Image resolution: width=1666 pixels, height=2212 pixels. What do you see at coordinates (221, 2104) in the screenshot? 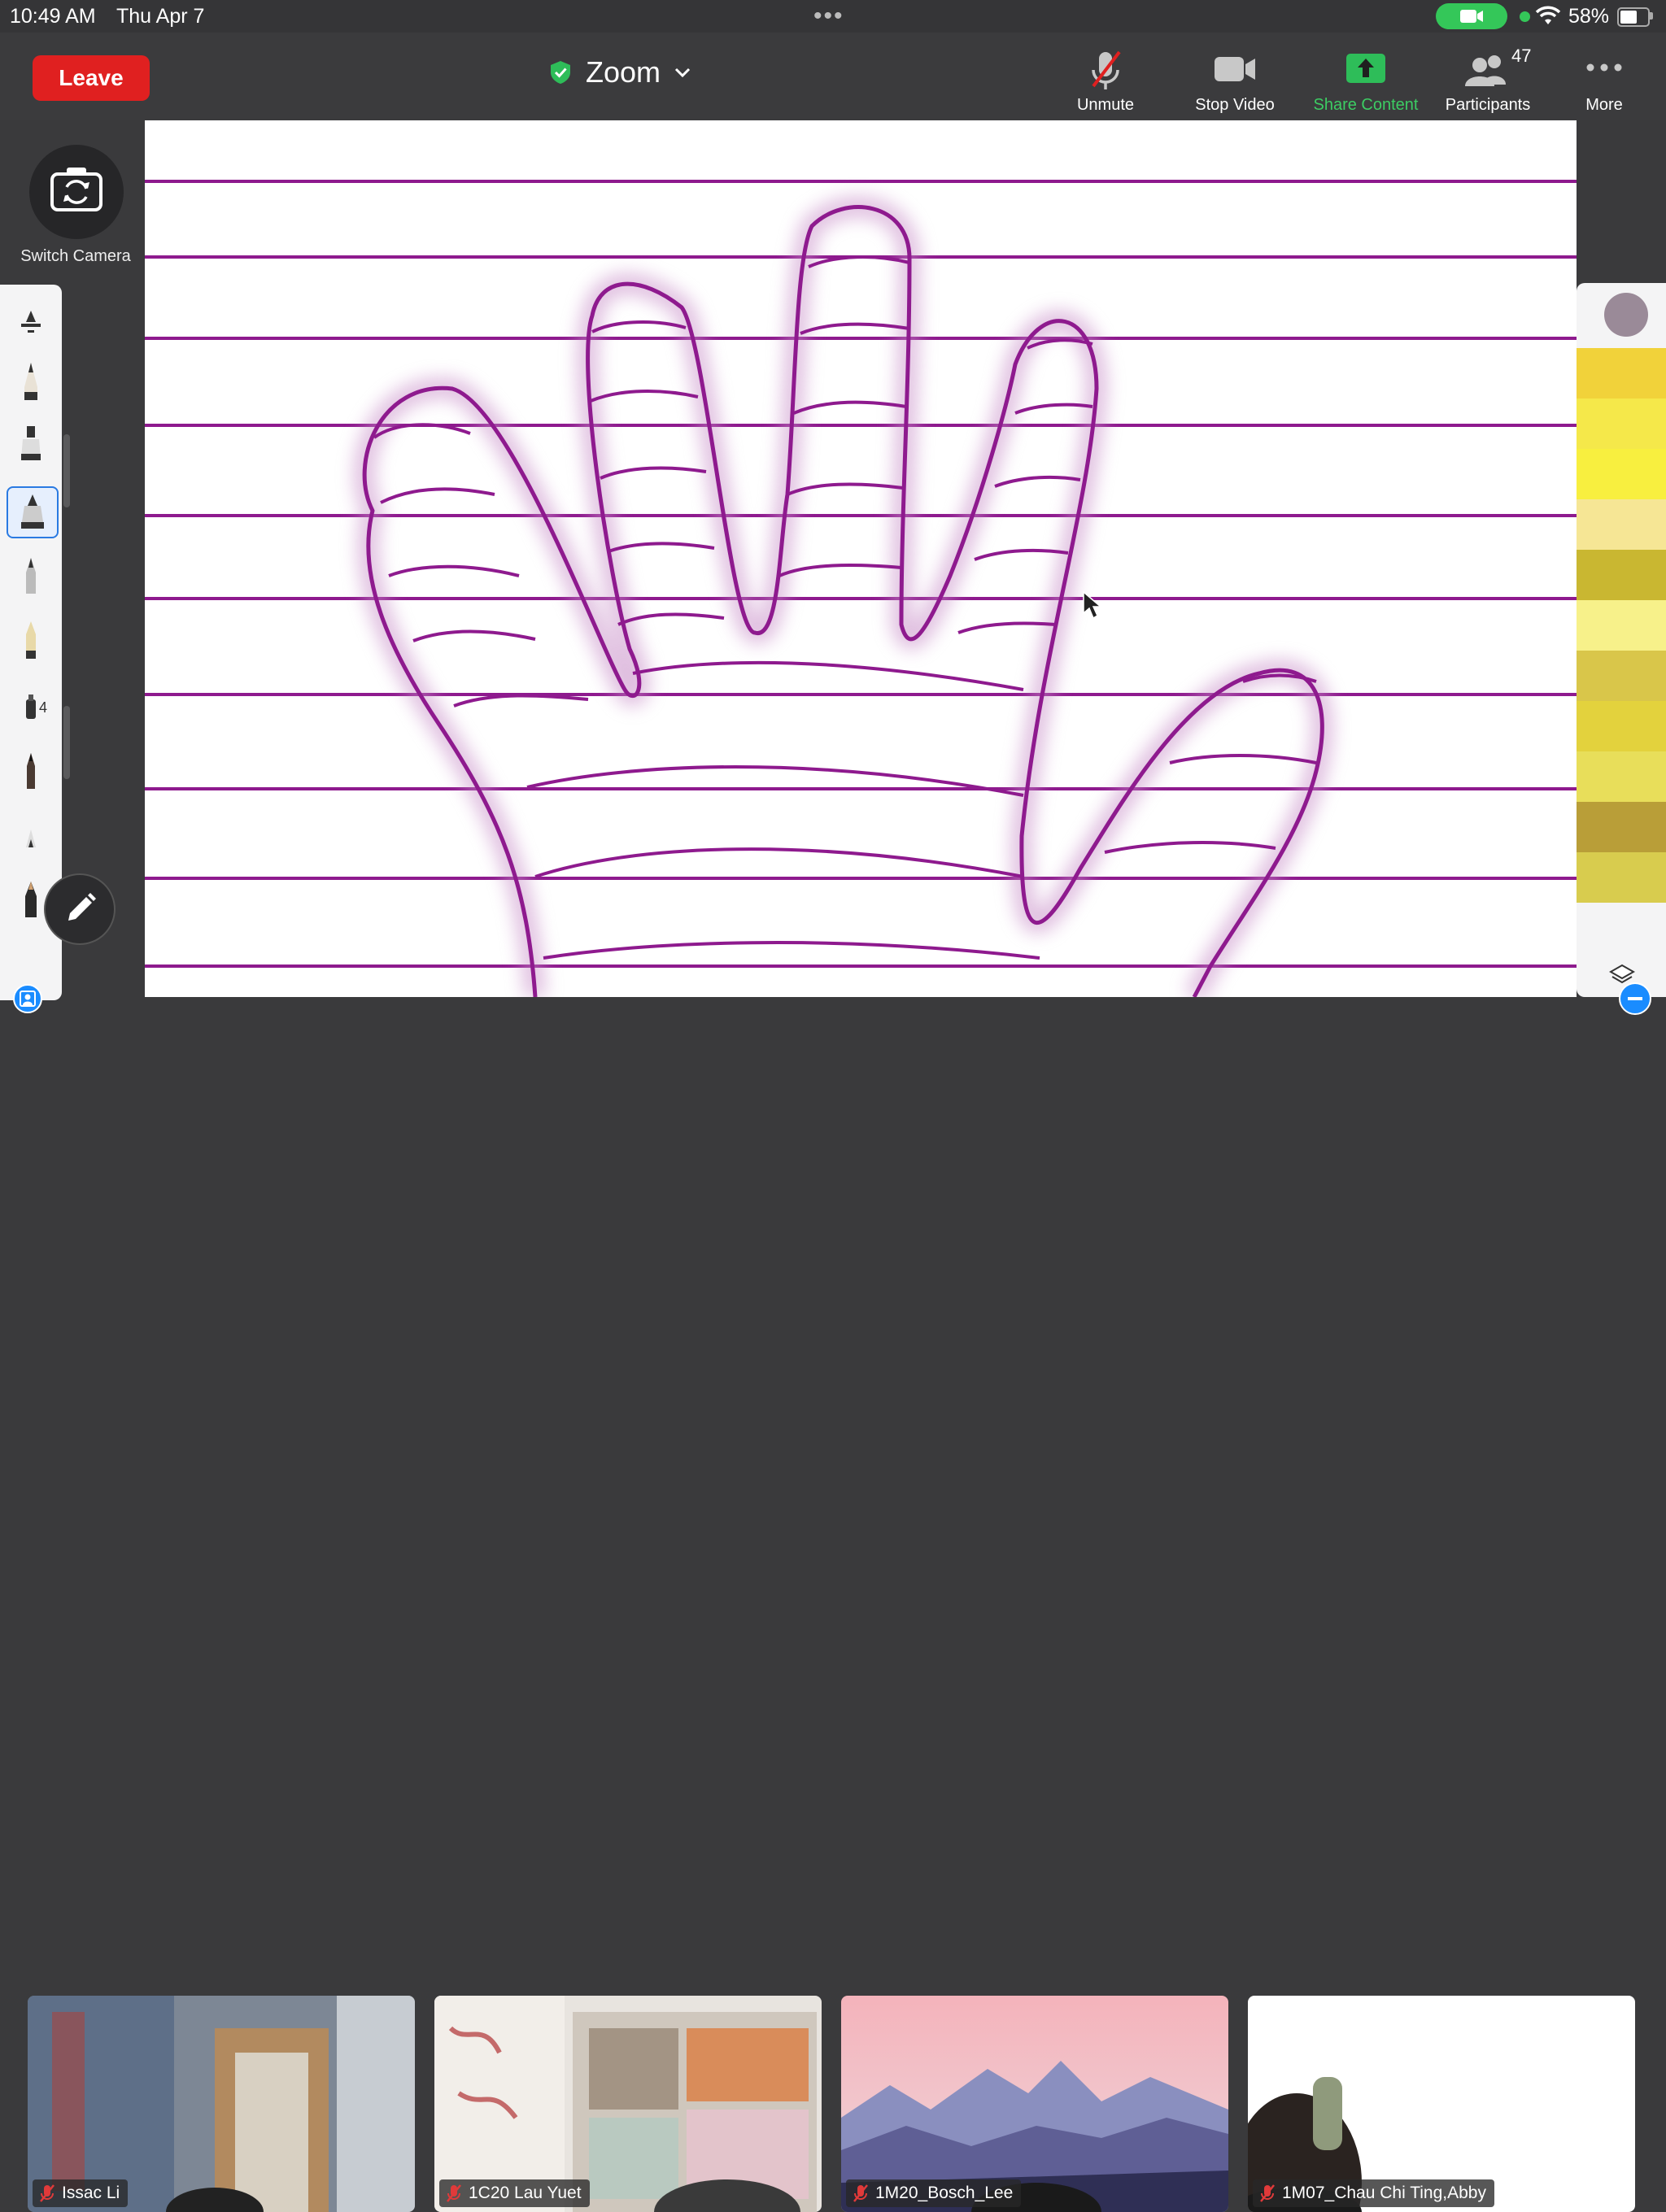
I see `participant-tile: Issac Li` at bounding box center [221, 2104].